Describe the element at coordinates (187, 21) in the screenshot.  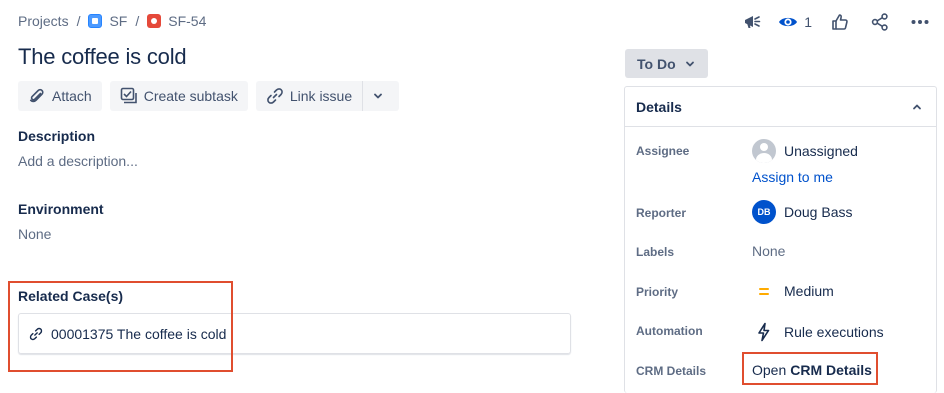
I see `breadcrumb-issue-key: SF-54` at that location.